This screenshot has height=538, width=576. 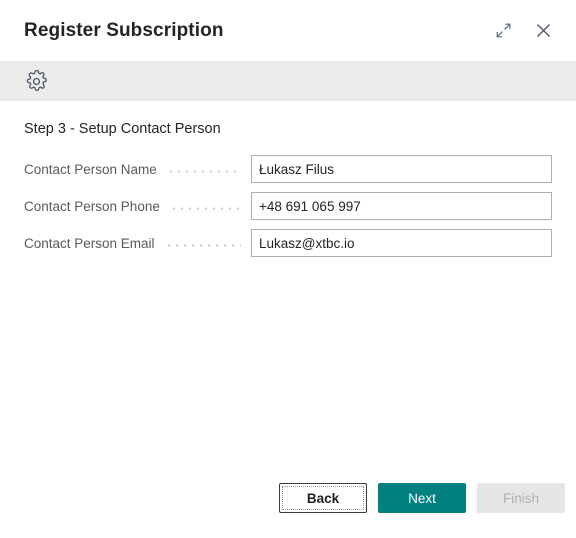 I want to click on form-row-contact-person-name: Contact Person Name, so click(x=288, y=169).